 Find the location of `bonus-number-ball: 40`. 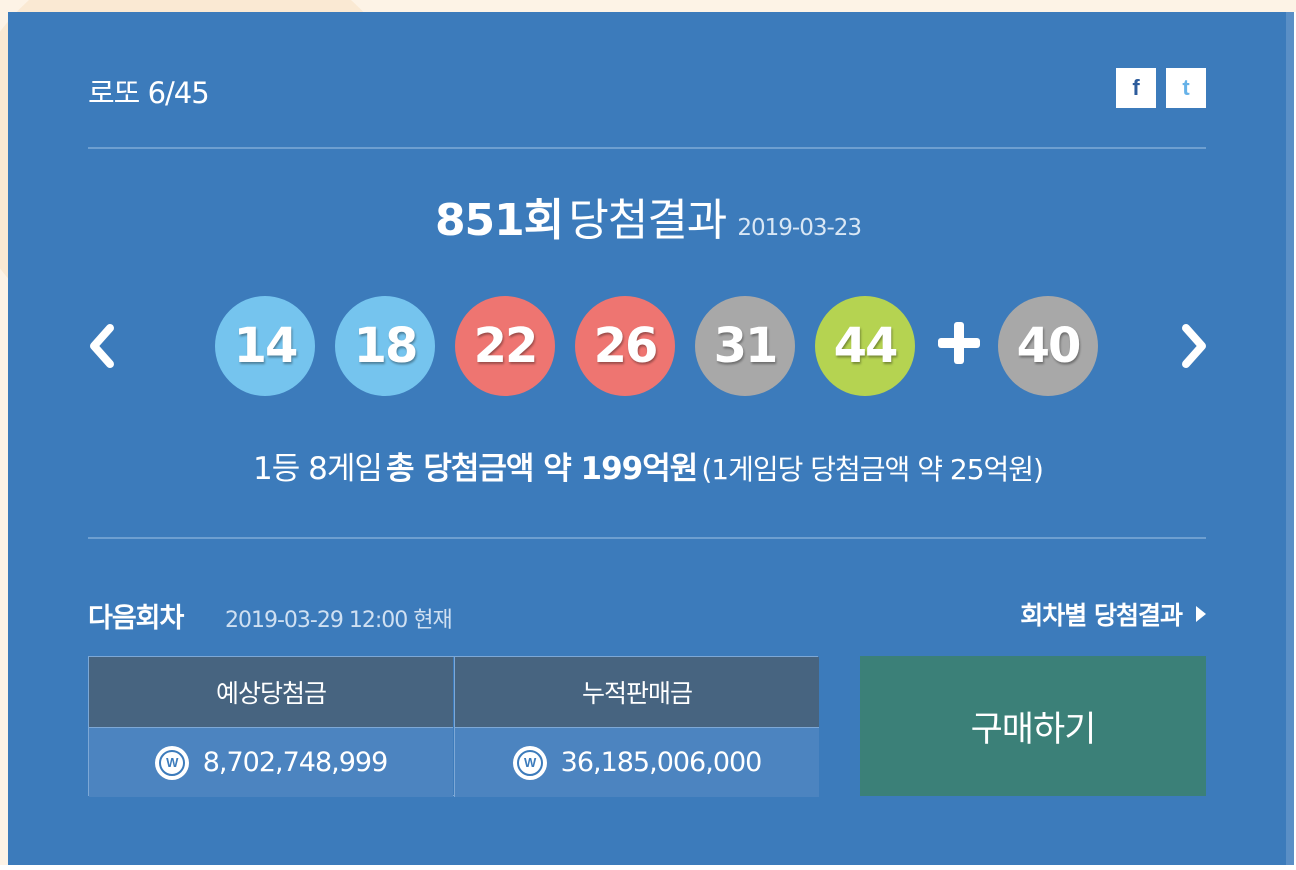

bonus-number-ball: 40 is located at coordinates (1048, 346).